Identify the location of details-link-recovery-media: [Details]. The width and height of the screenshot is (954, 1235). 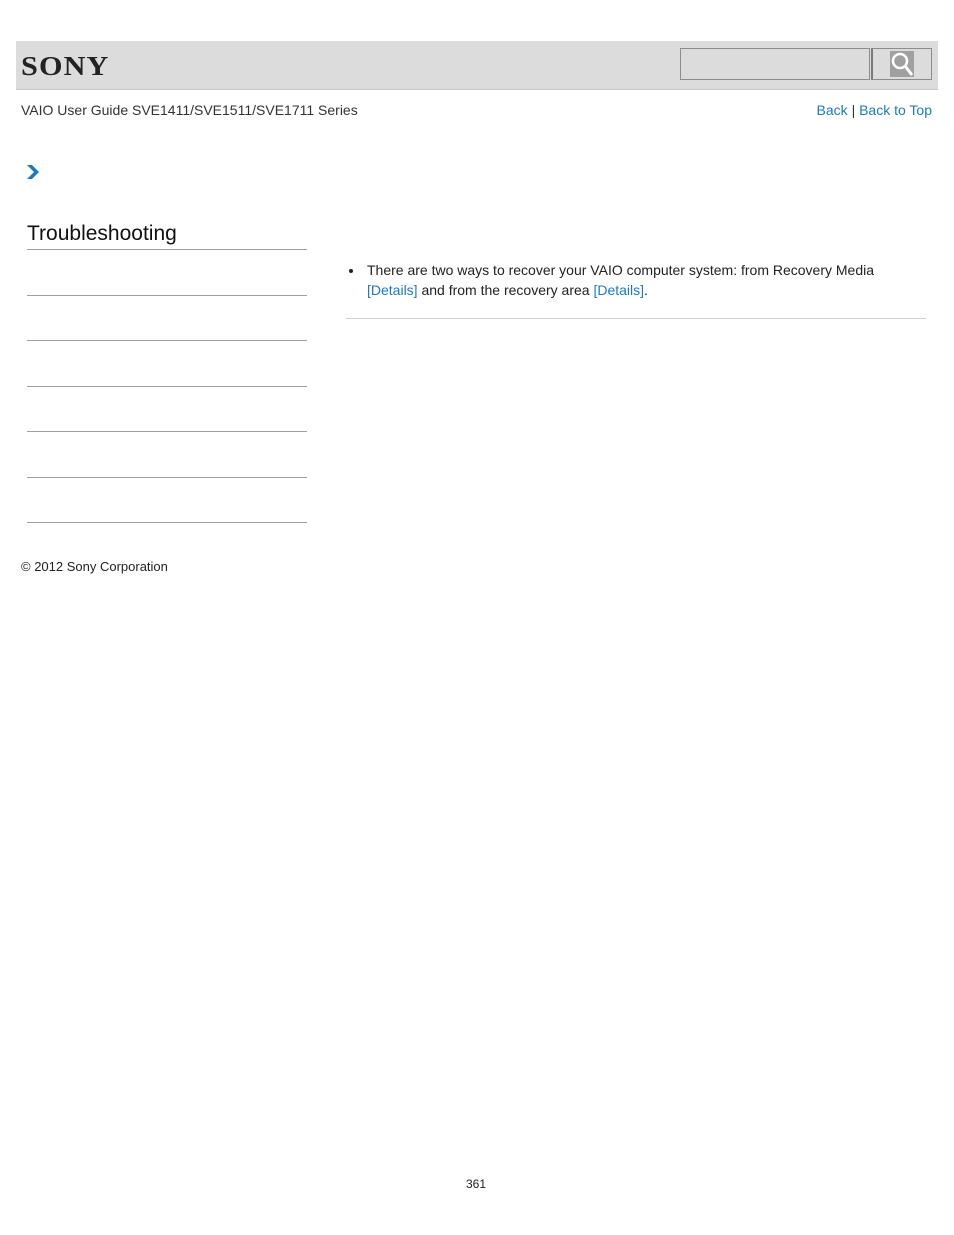
(392, 290).